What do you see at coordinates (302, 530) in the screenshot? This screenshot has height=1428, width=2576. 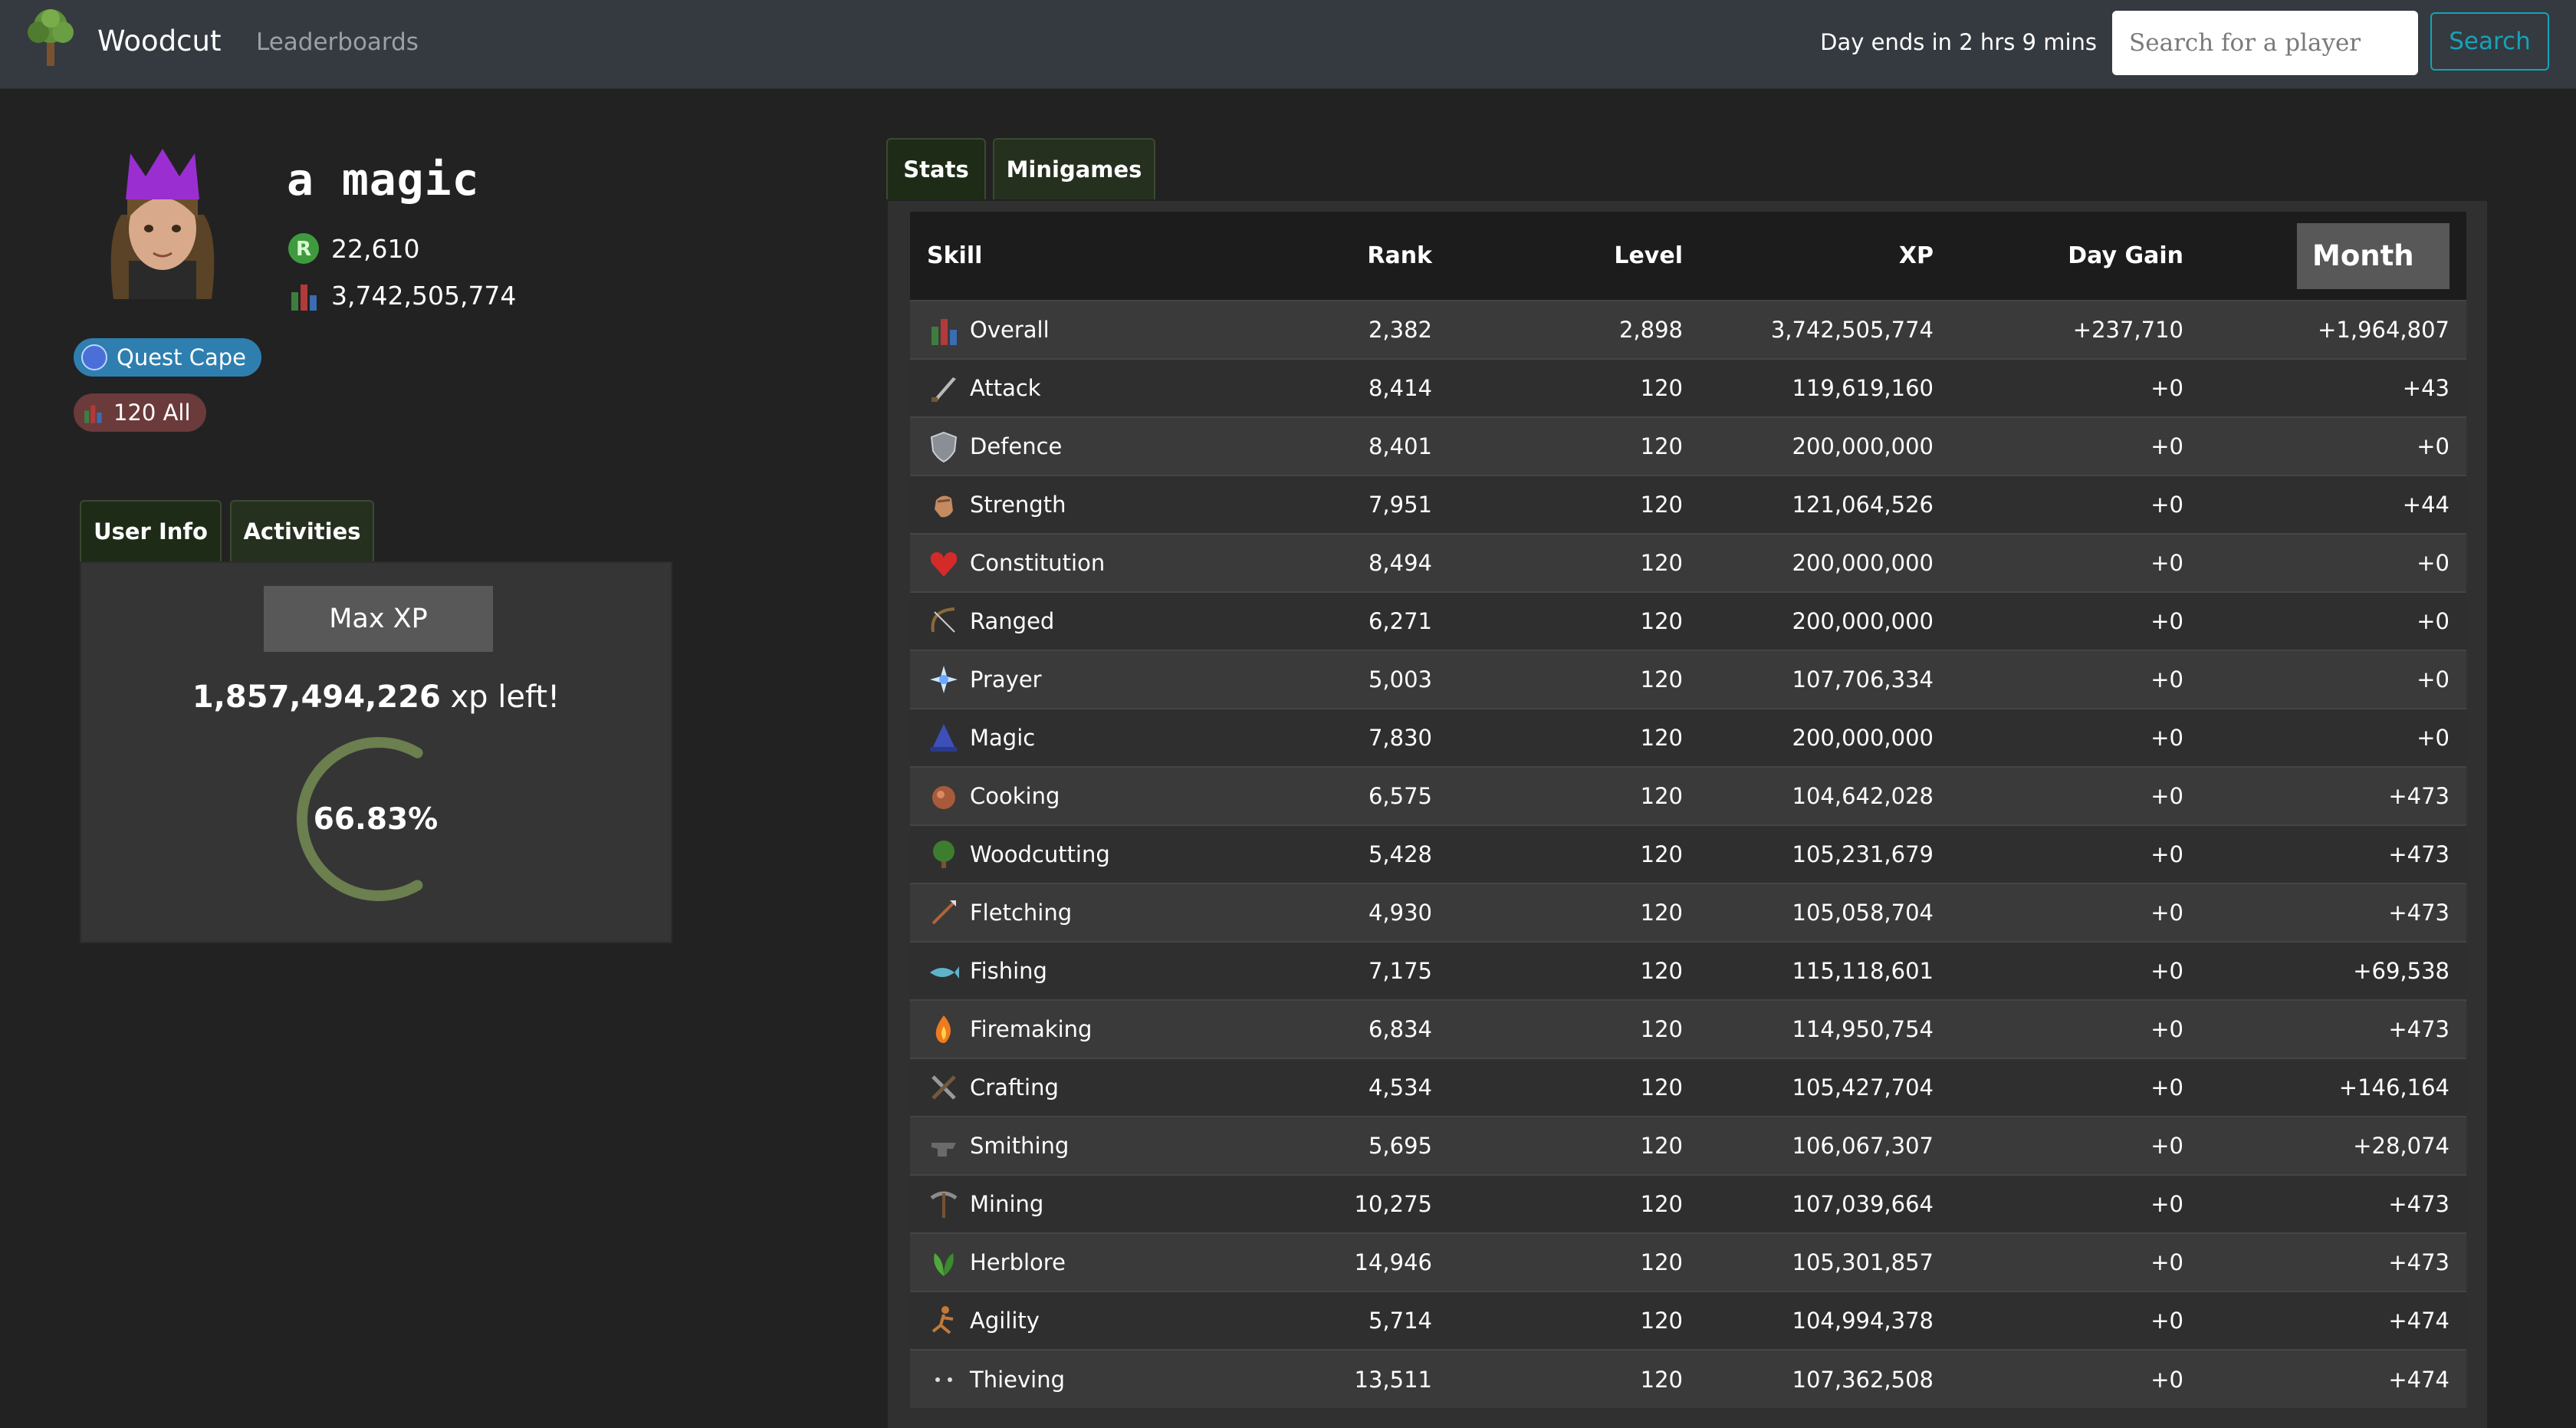 I see `tab-activities: Activities` at bounding box center [302, 530].